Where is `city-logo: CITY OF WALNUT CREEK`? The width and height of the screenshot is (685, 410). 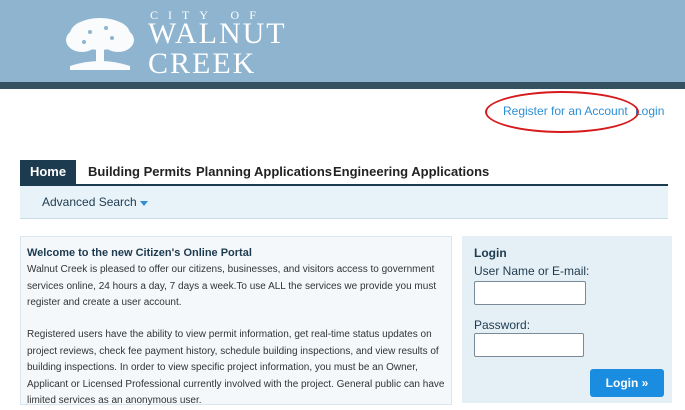
city-logo: CITY OF WALNUT CREEK is located at coordinates (175, 43).